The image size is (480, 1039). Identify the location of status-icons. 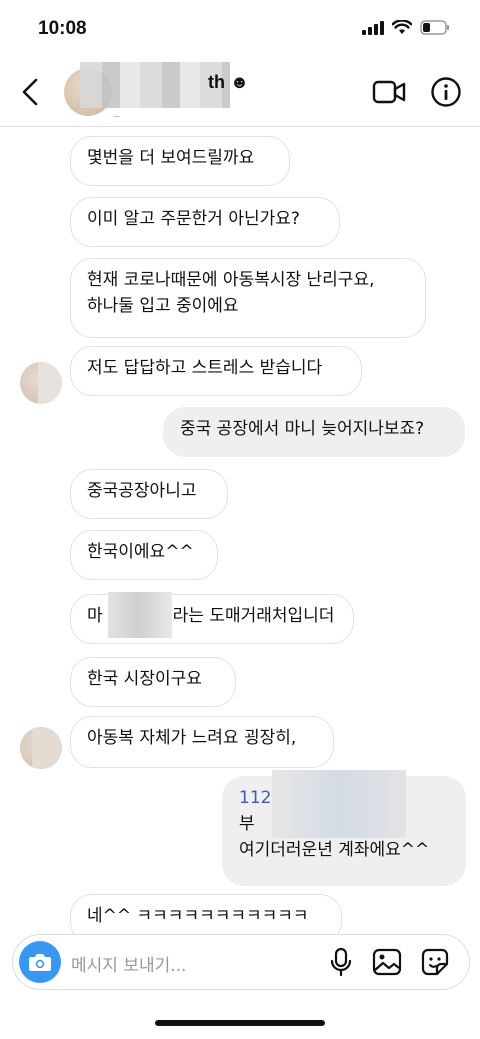
(406, 27).